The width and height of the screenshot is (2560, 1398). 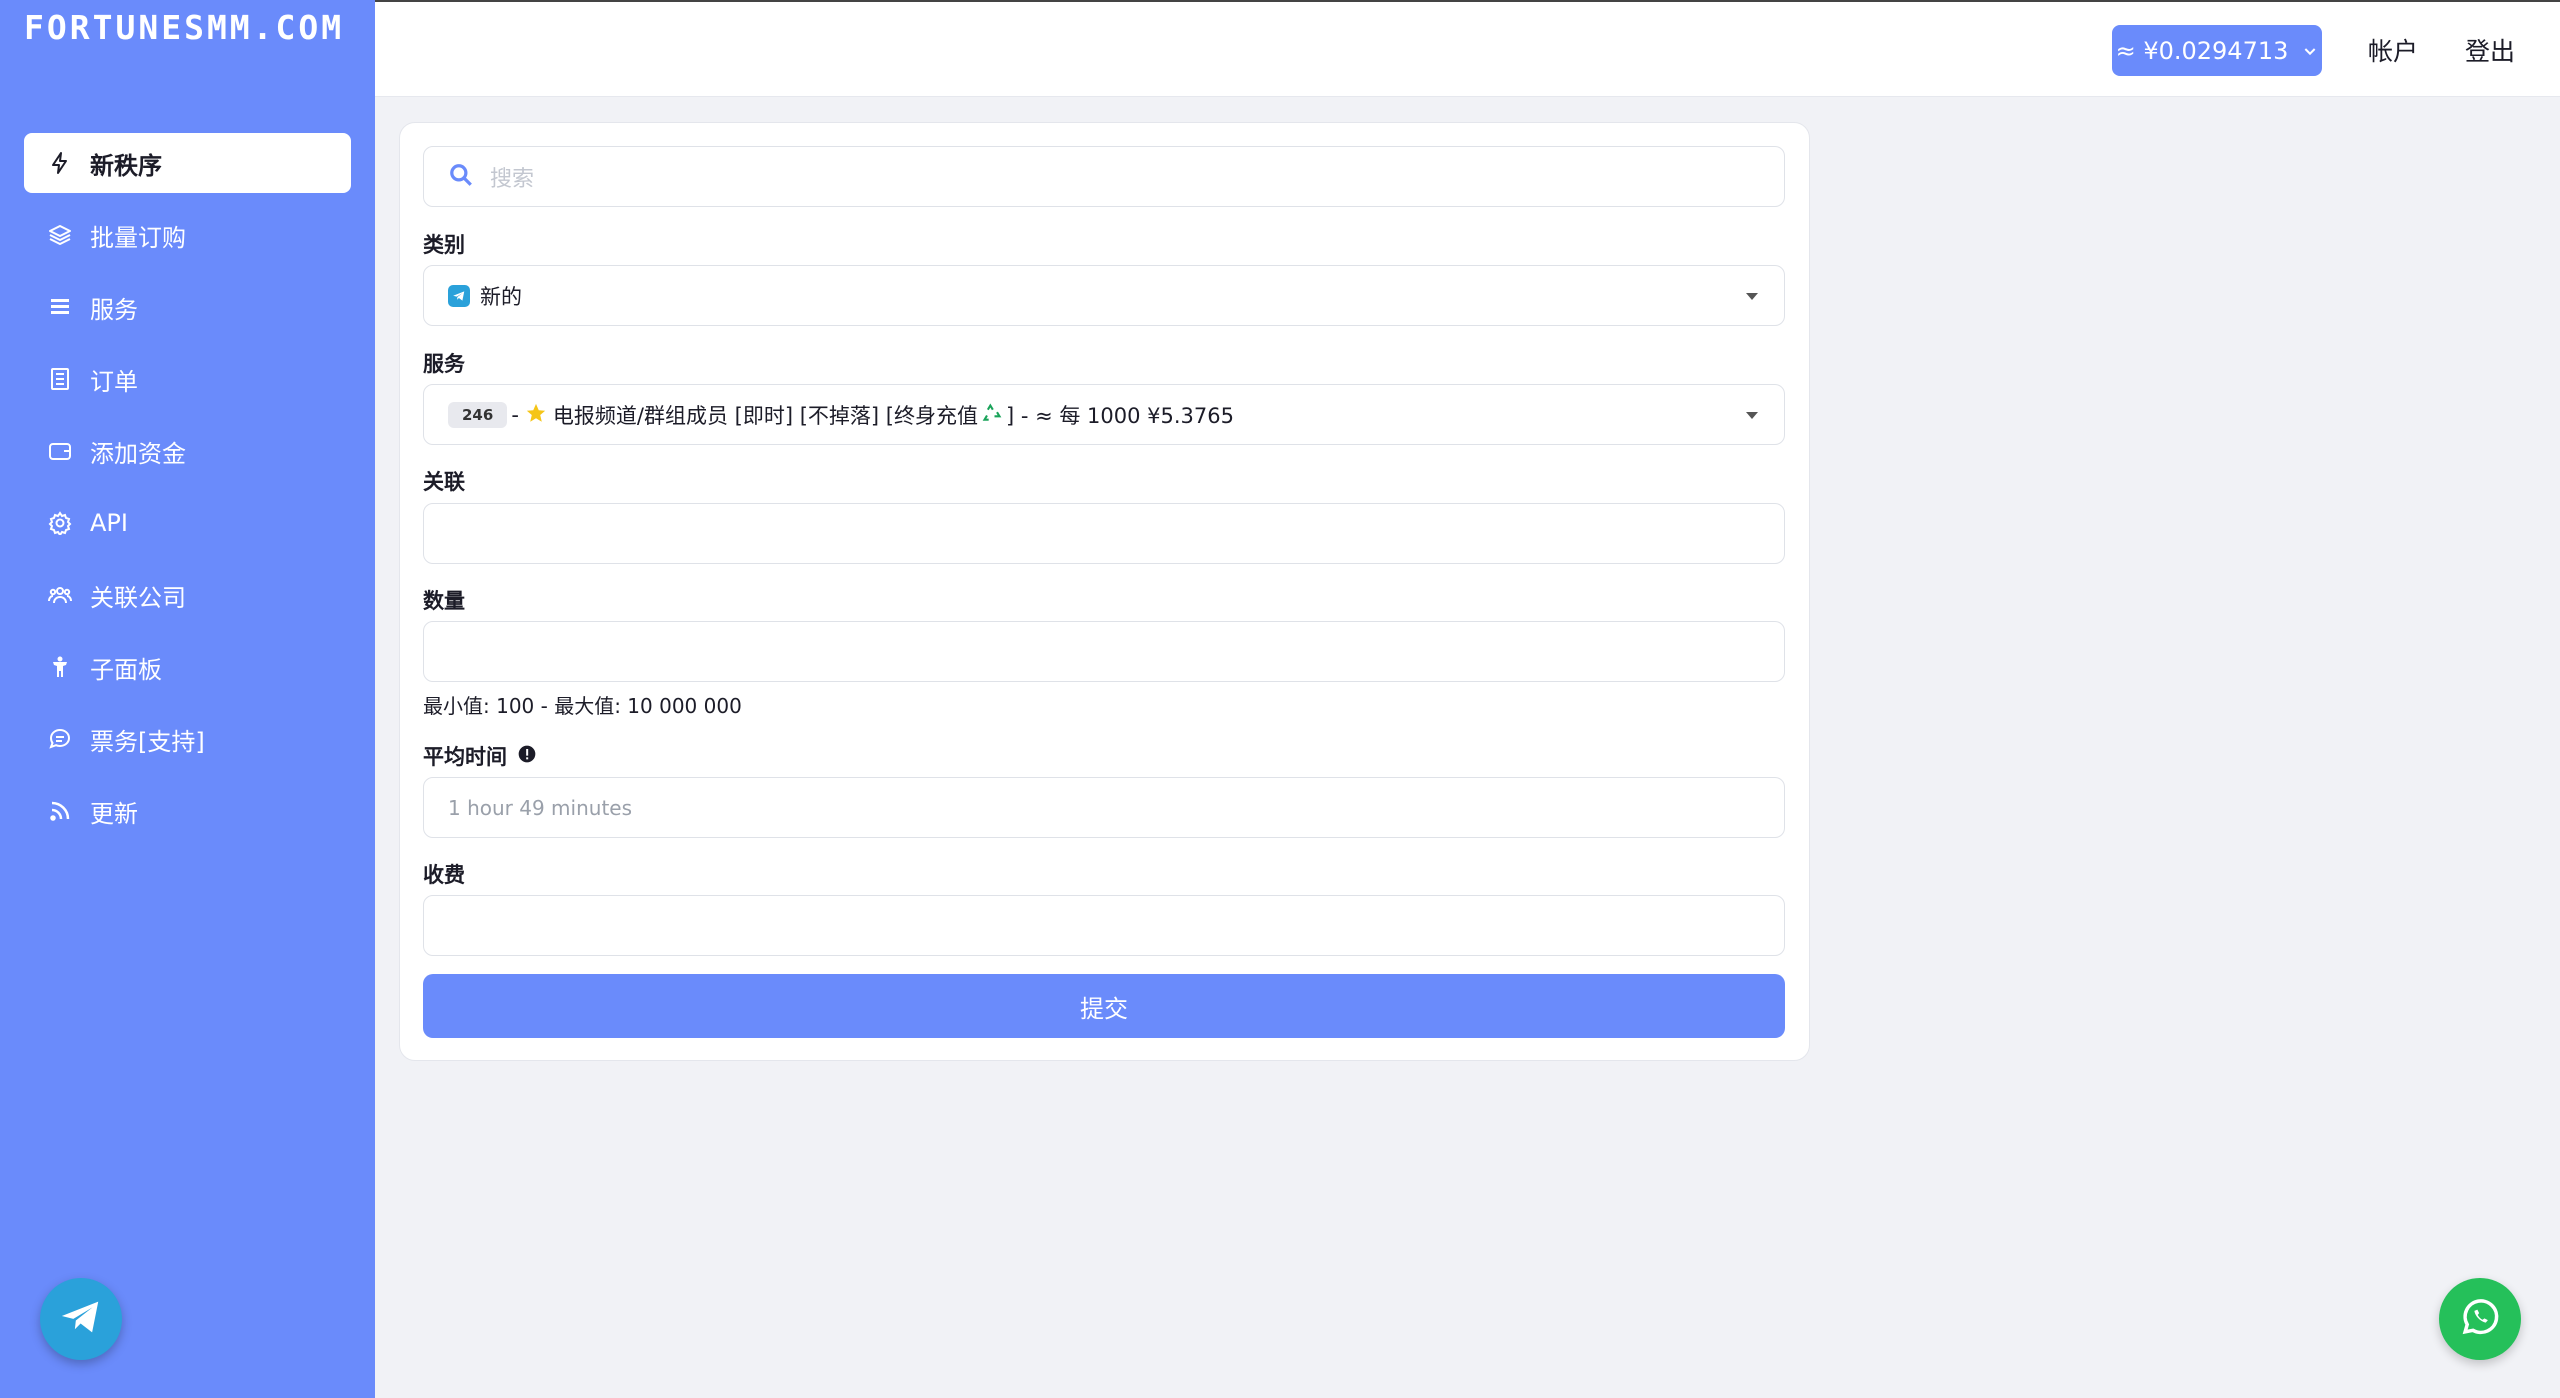 What do you see at coordinates (527, 756) in the screenshot?
I see `info-icon` at bounding box center [527, 756].